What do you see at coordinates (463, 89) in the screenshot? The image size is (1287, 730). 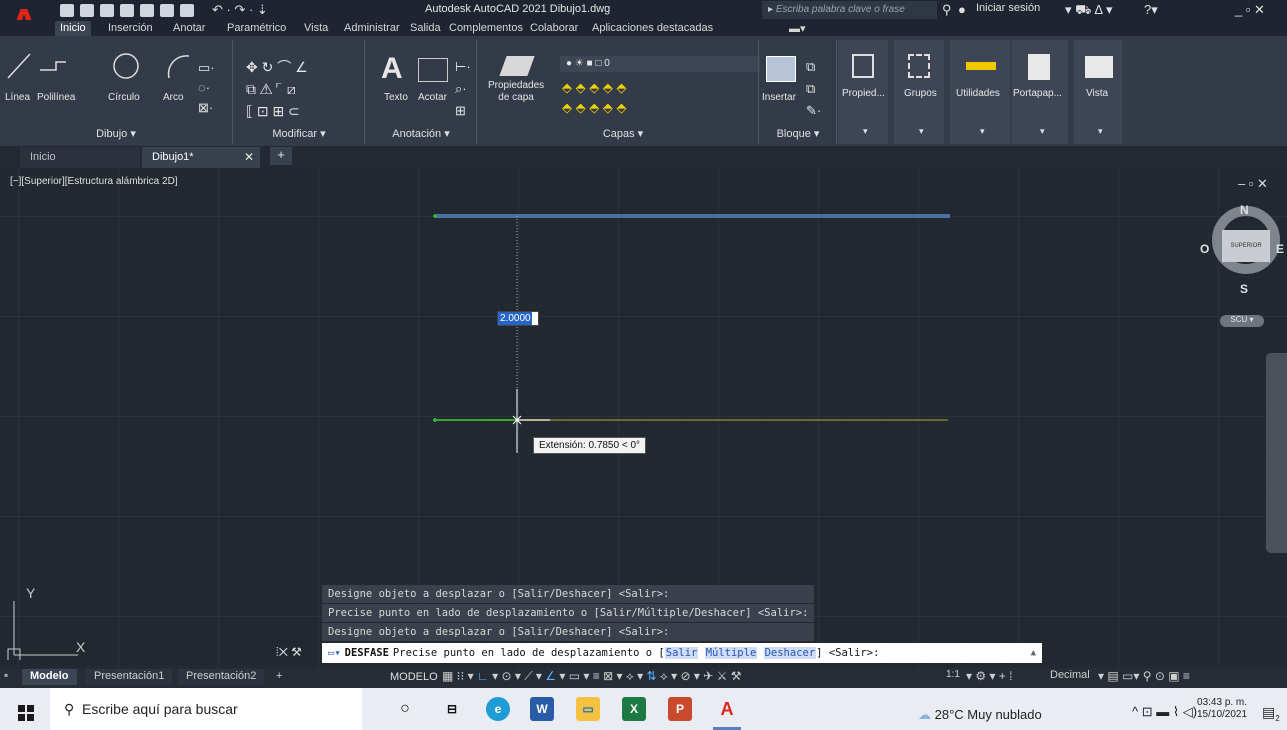 I see `annotation-small-icons: ⊢· ⌕· ⊞` at bounding box center [463, 89].